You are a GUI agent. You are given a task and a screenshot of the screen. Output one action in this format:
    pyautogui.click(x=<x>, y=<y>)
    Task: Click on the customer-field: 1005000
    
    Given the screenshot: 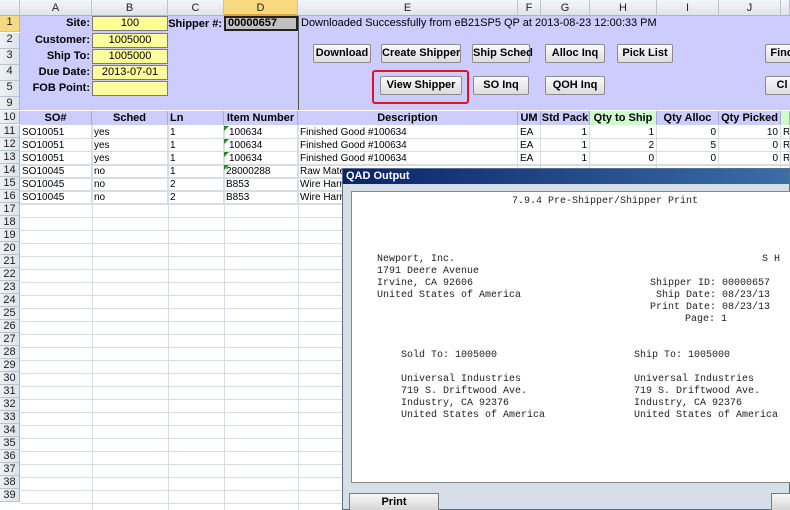 What is the action you would take?
    pyautogui.click(x=130, y=40)
    